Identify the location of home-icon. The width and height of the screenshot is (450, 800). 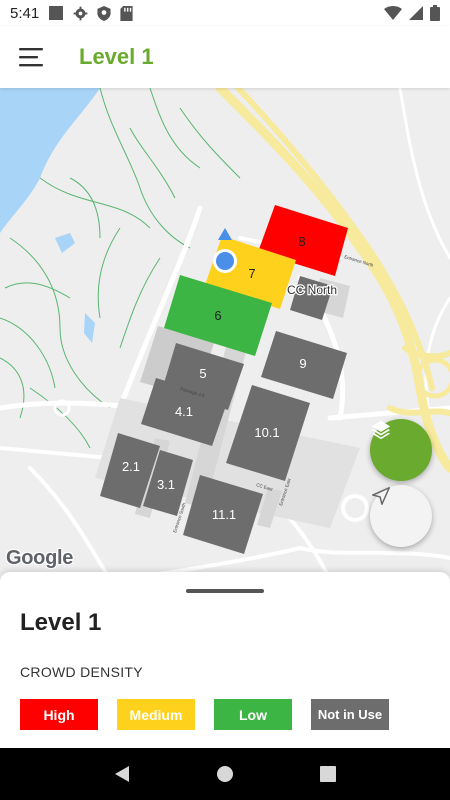
(224, 774).